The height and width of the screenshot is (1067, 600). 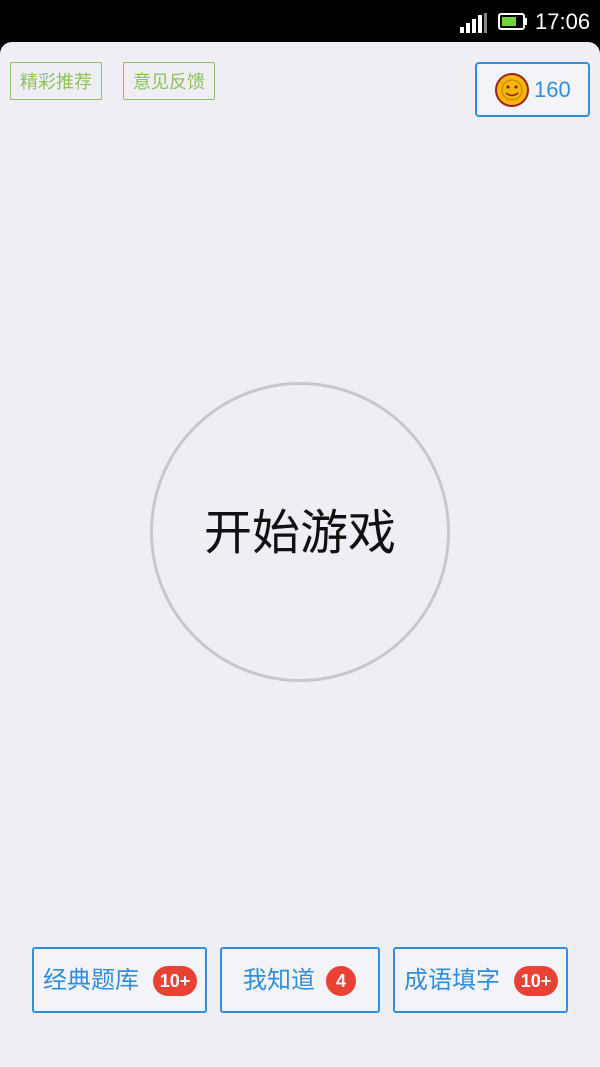 I want to click on coin-count: 160, so click(x=552, y=89).